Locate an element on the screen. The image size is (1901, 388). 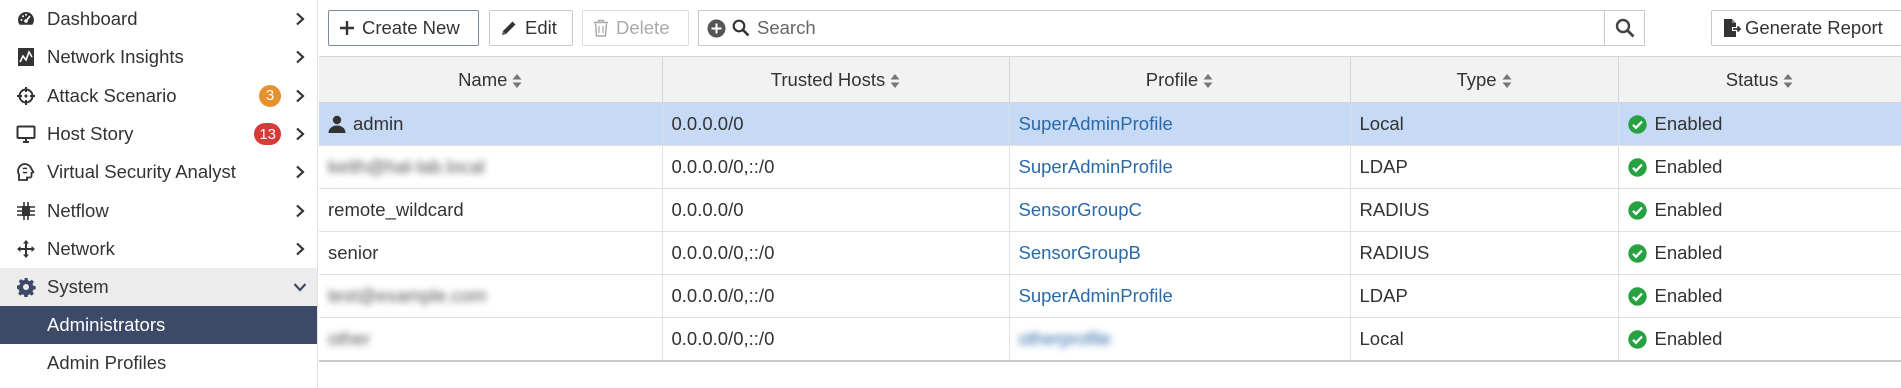
sidebar-item-attack-scenario: Attack Scenario 3 is located at coordinates (158, 96).